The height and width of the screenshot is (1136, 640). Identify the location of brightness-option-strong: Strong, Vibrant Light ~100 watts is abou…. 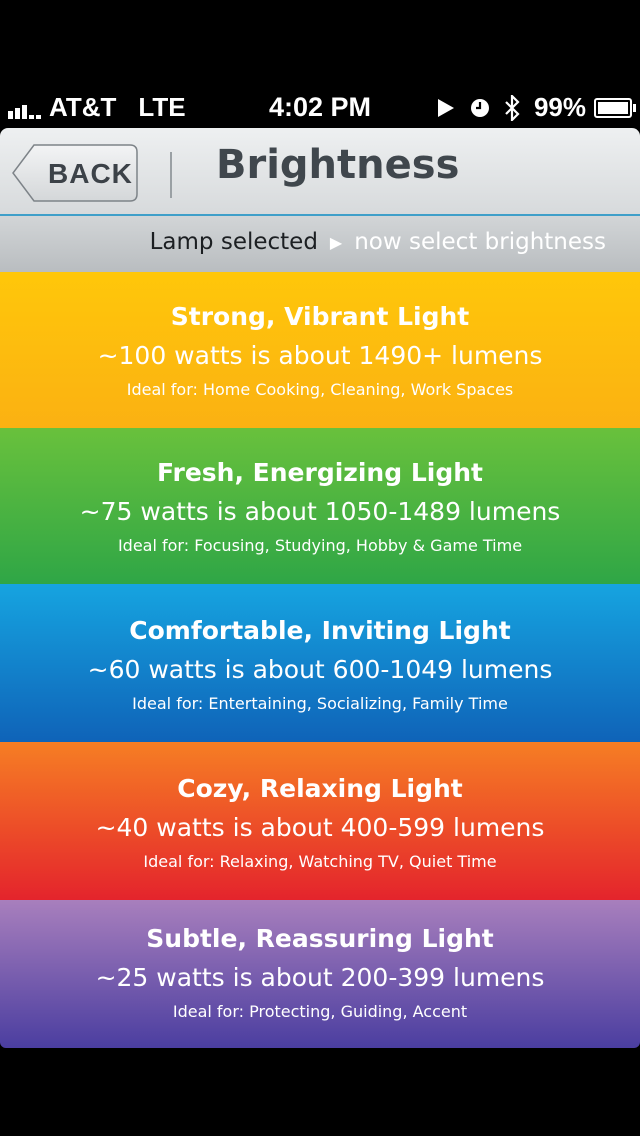
(320, 350).